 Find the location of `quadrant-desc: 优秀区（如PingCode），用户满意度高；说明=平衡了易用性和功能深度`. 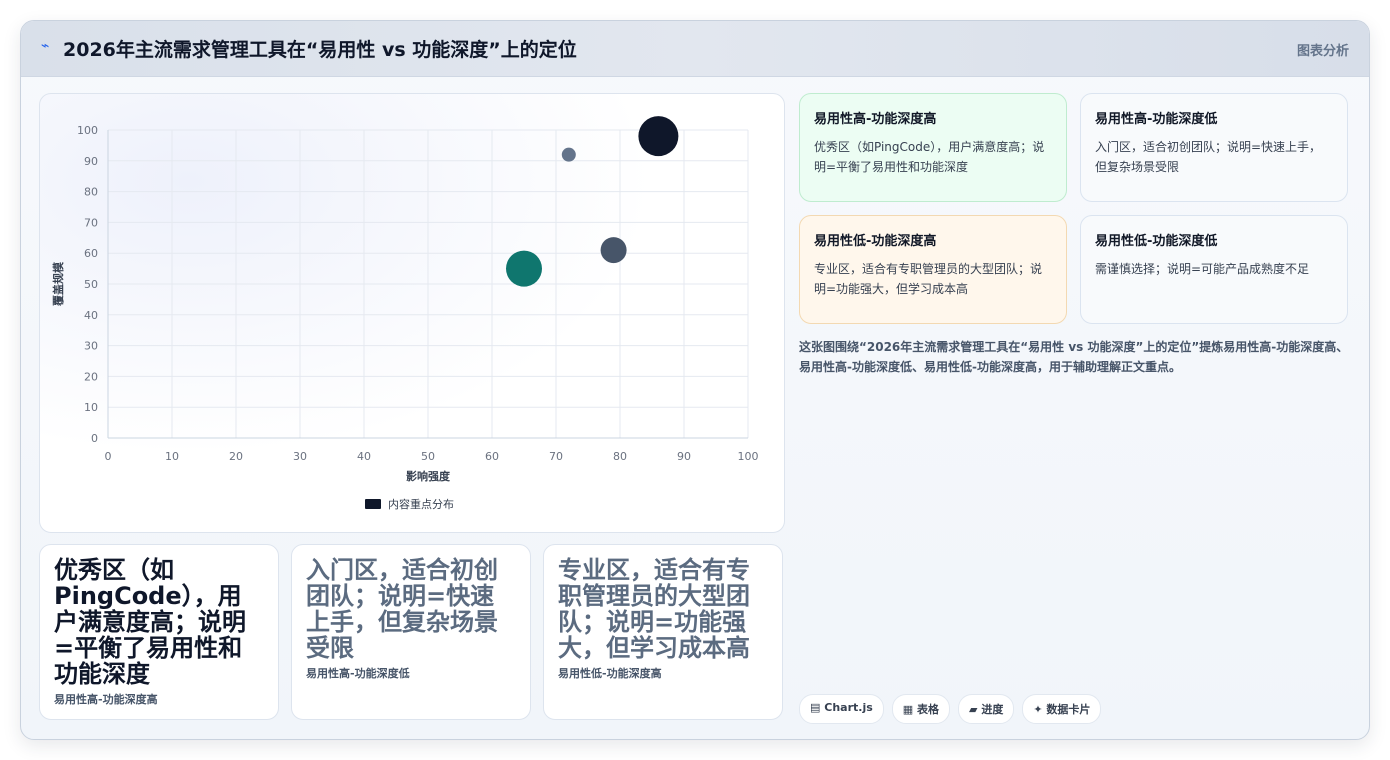

quadrant-desc: 优秀区（如PingCode），用户满意度高；说明=平衡了易用性和功能深度 is located at coordinates (929, 157).